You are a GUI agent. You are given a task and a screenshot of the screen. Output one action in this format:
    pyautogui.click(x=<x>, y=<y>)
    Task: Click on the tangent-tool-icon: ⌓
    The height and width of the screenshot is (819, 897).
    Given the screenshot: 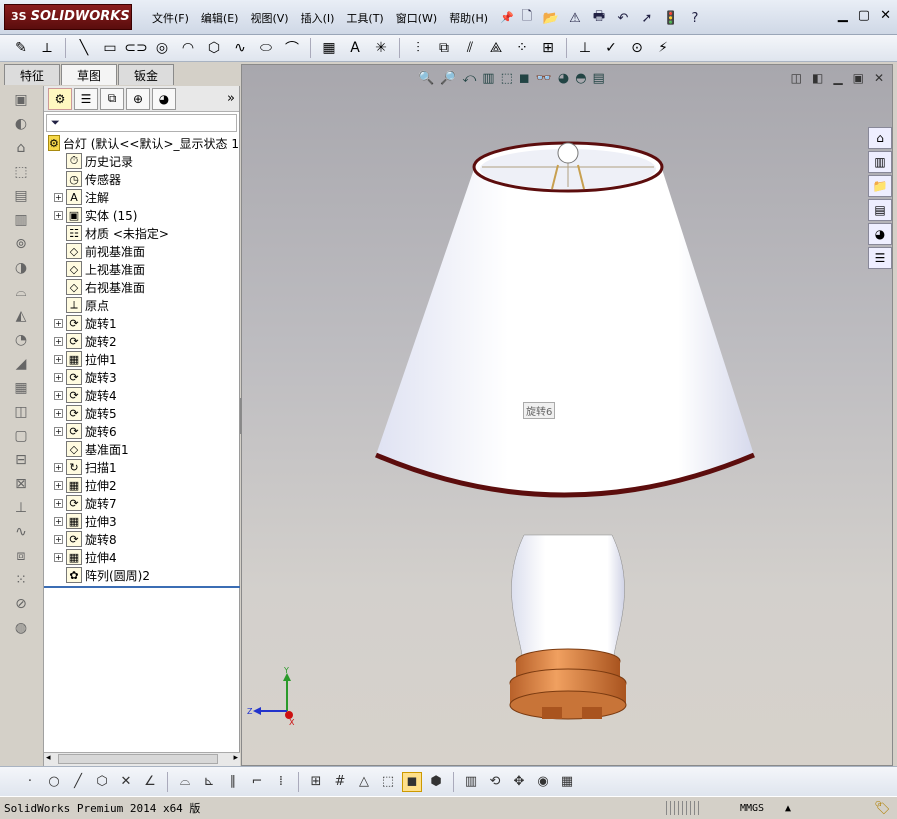 What is the action you would take?
    pyautogui.click(x=185, y=782)
    